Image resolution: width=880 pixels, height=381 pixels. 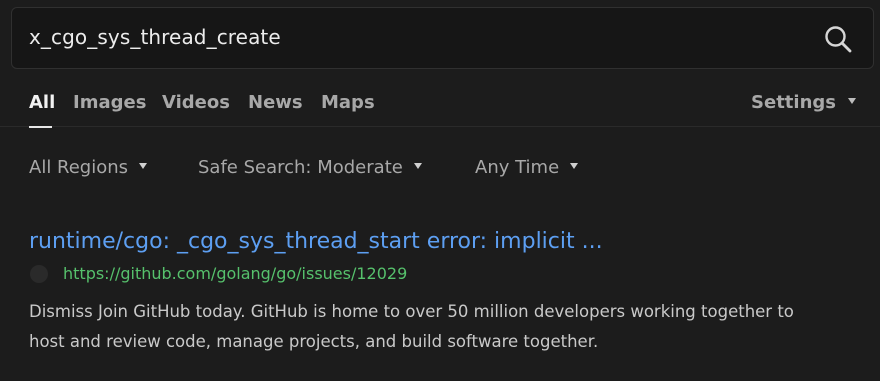 What do you see at coordinates (300, 167) in the screenshot?
I see `safe-search-filter-label: Safe Search: Moderate` at bounding box center [300, 167].